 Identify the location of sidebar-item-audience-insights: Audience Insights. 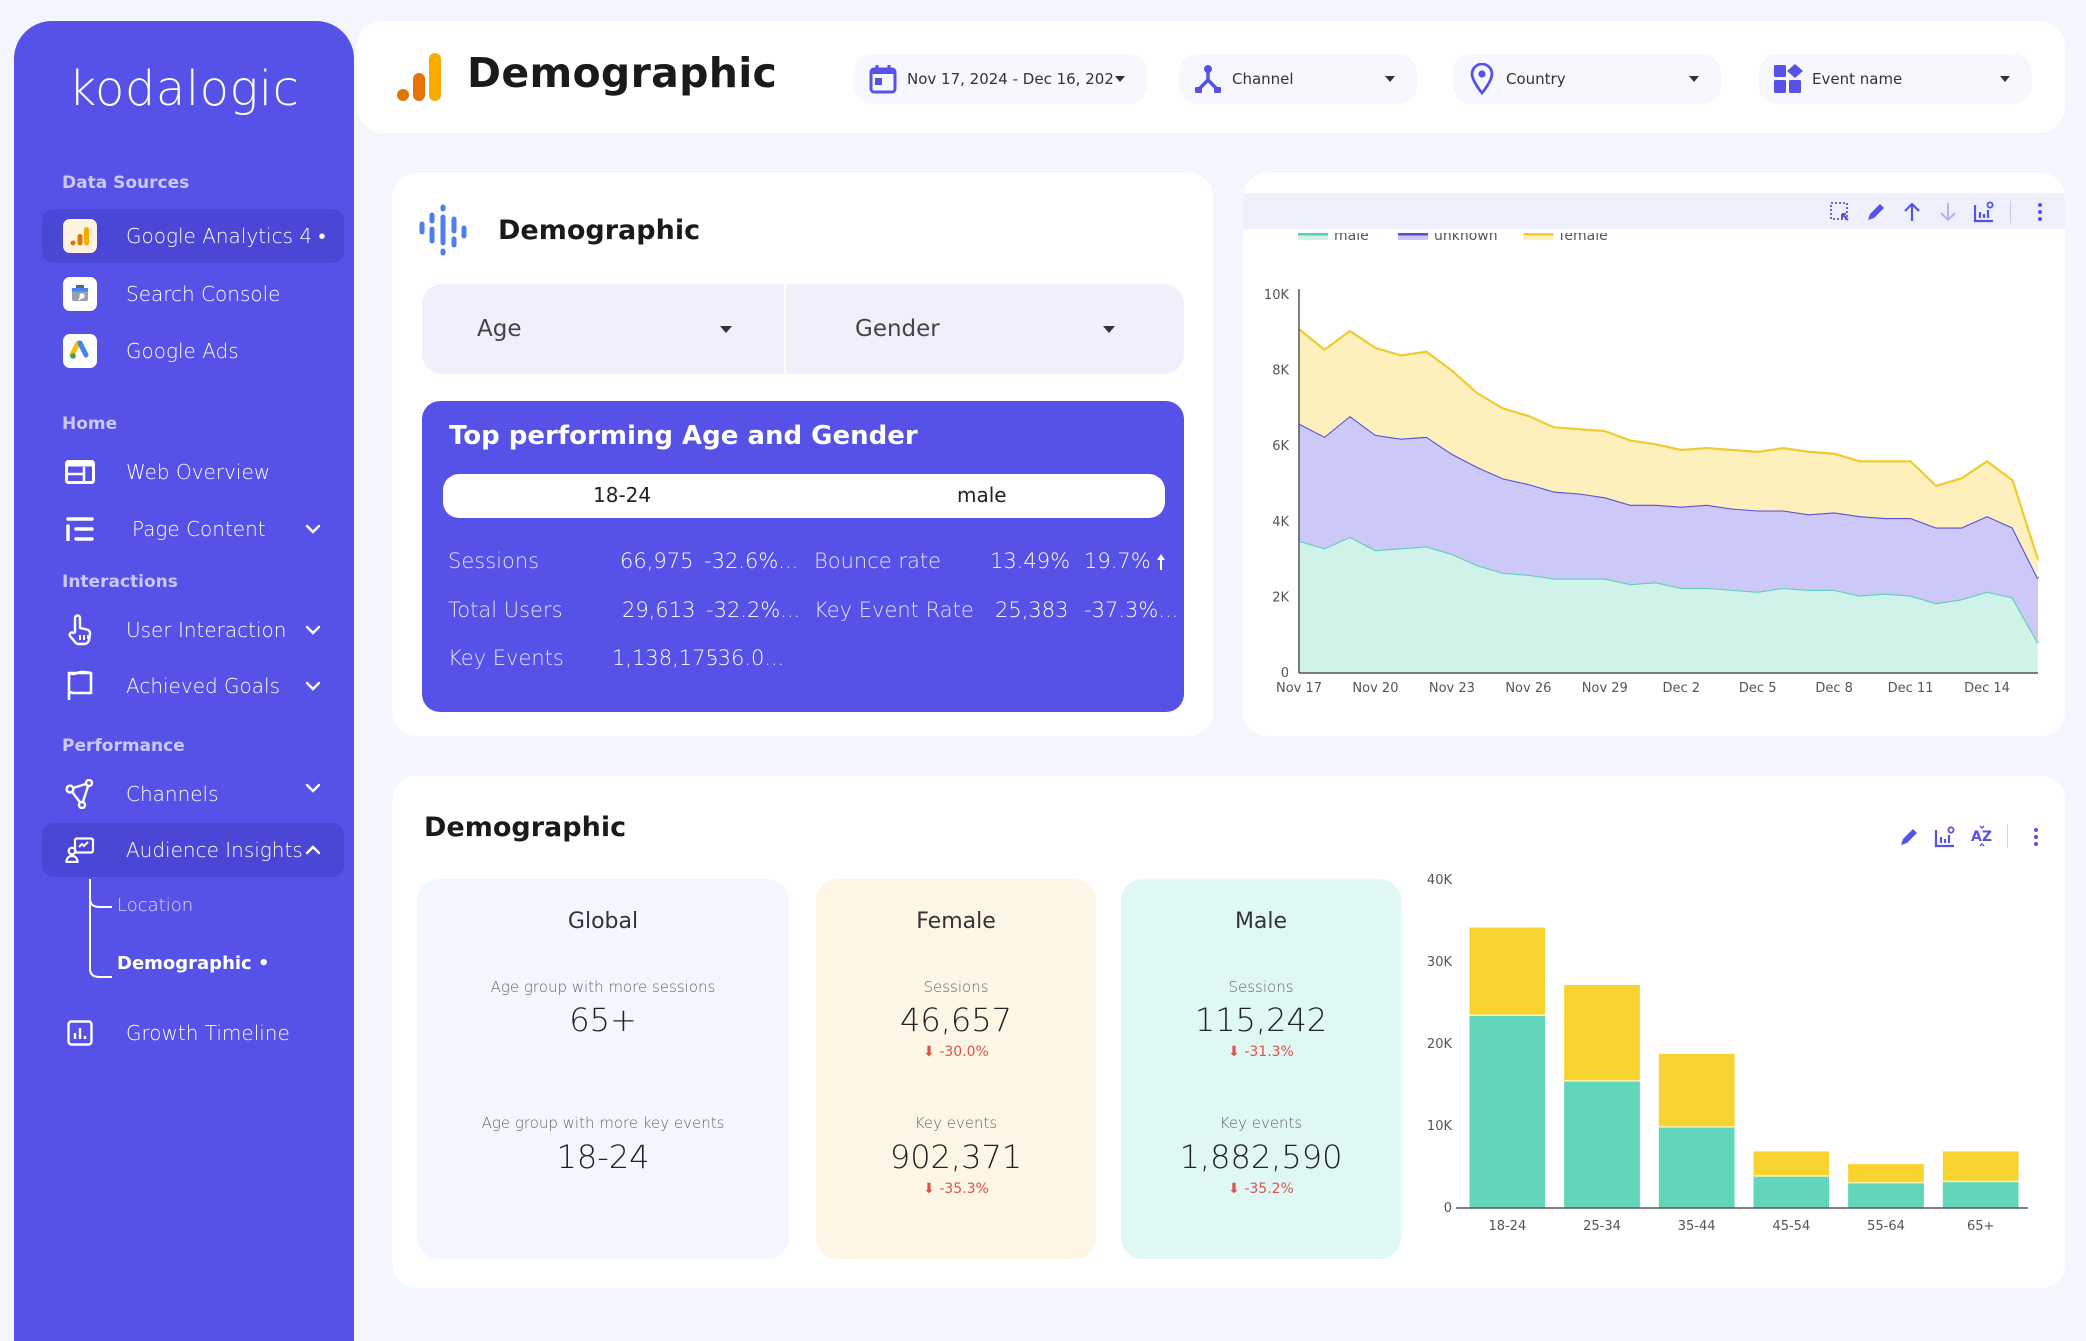
(193, 850).